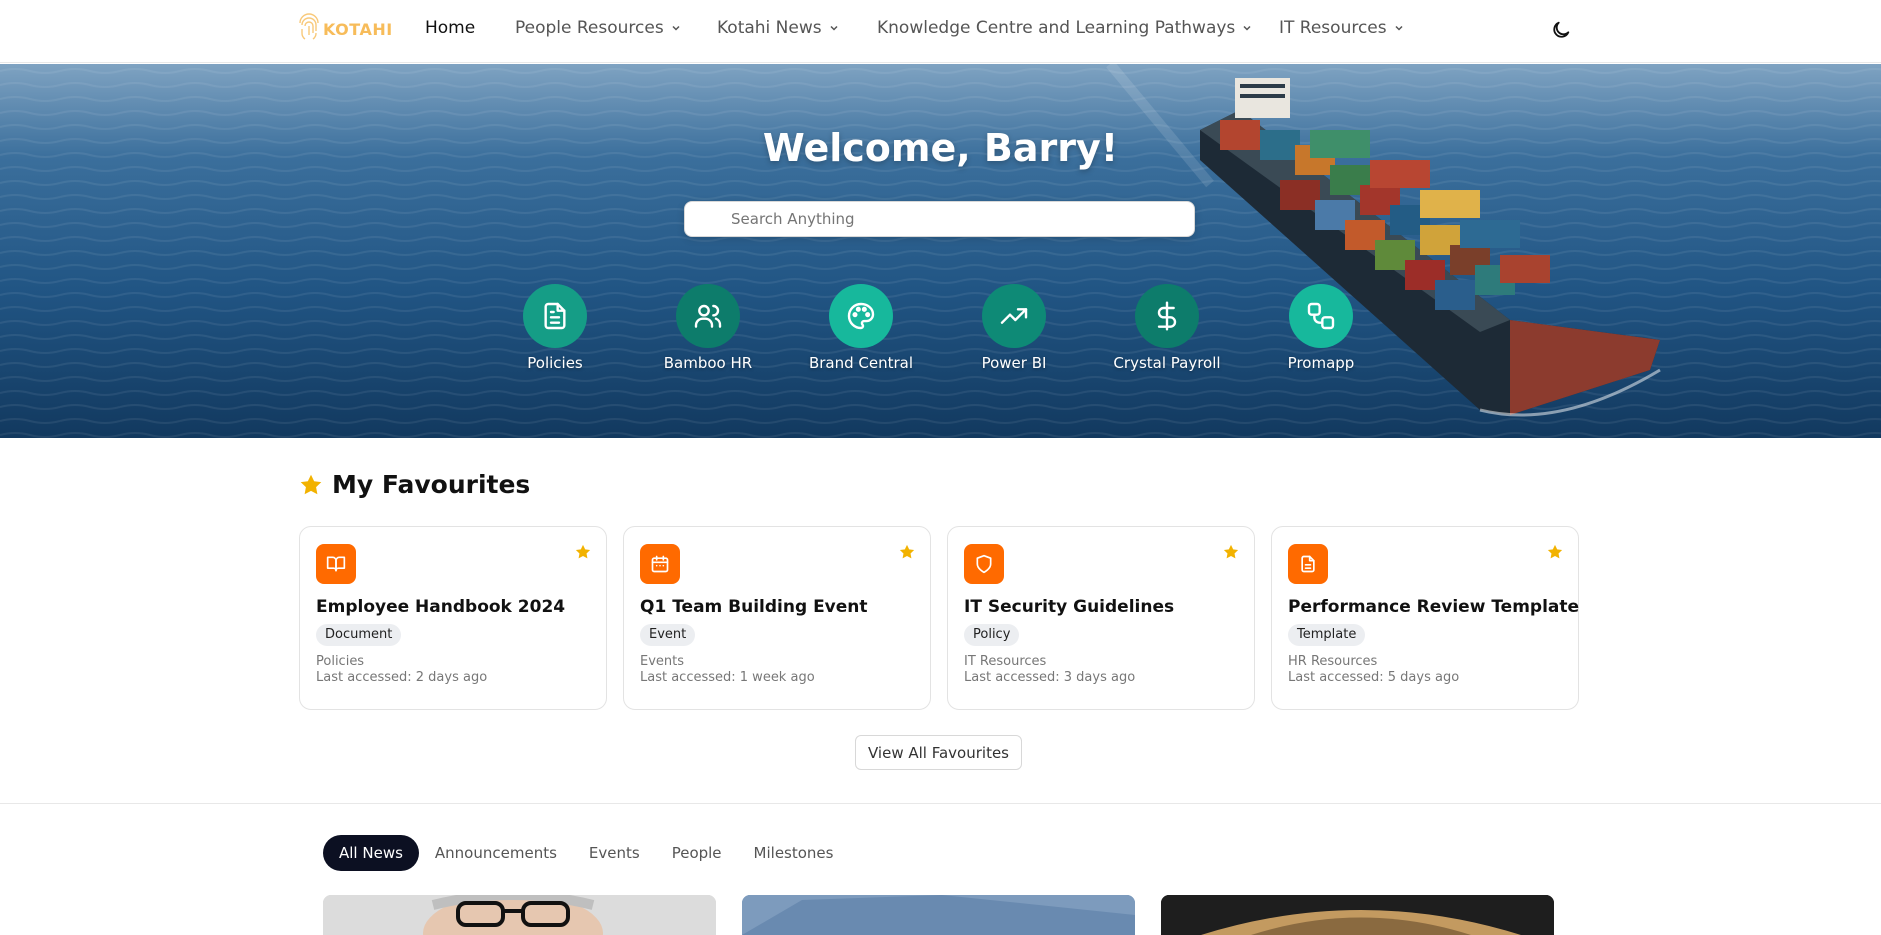 Image resolution: width=1881 pixels, height=935 pixels. I want to click on search-input, so click(939, 219).